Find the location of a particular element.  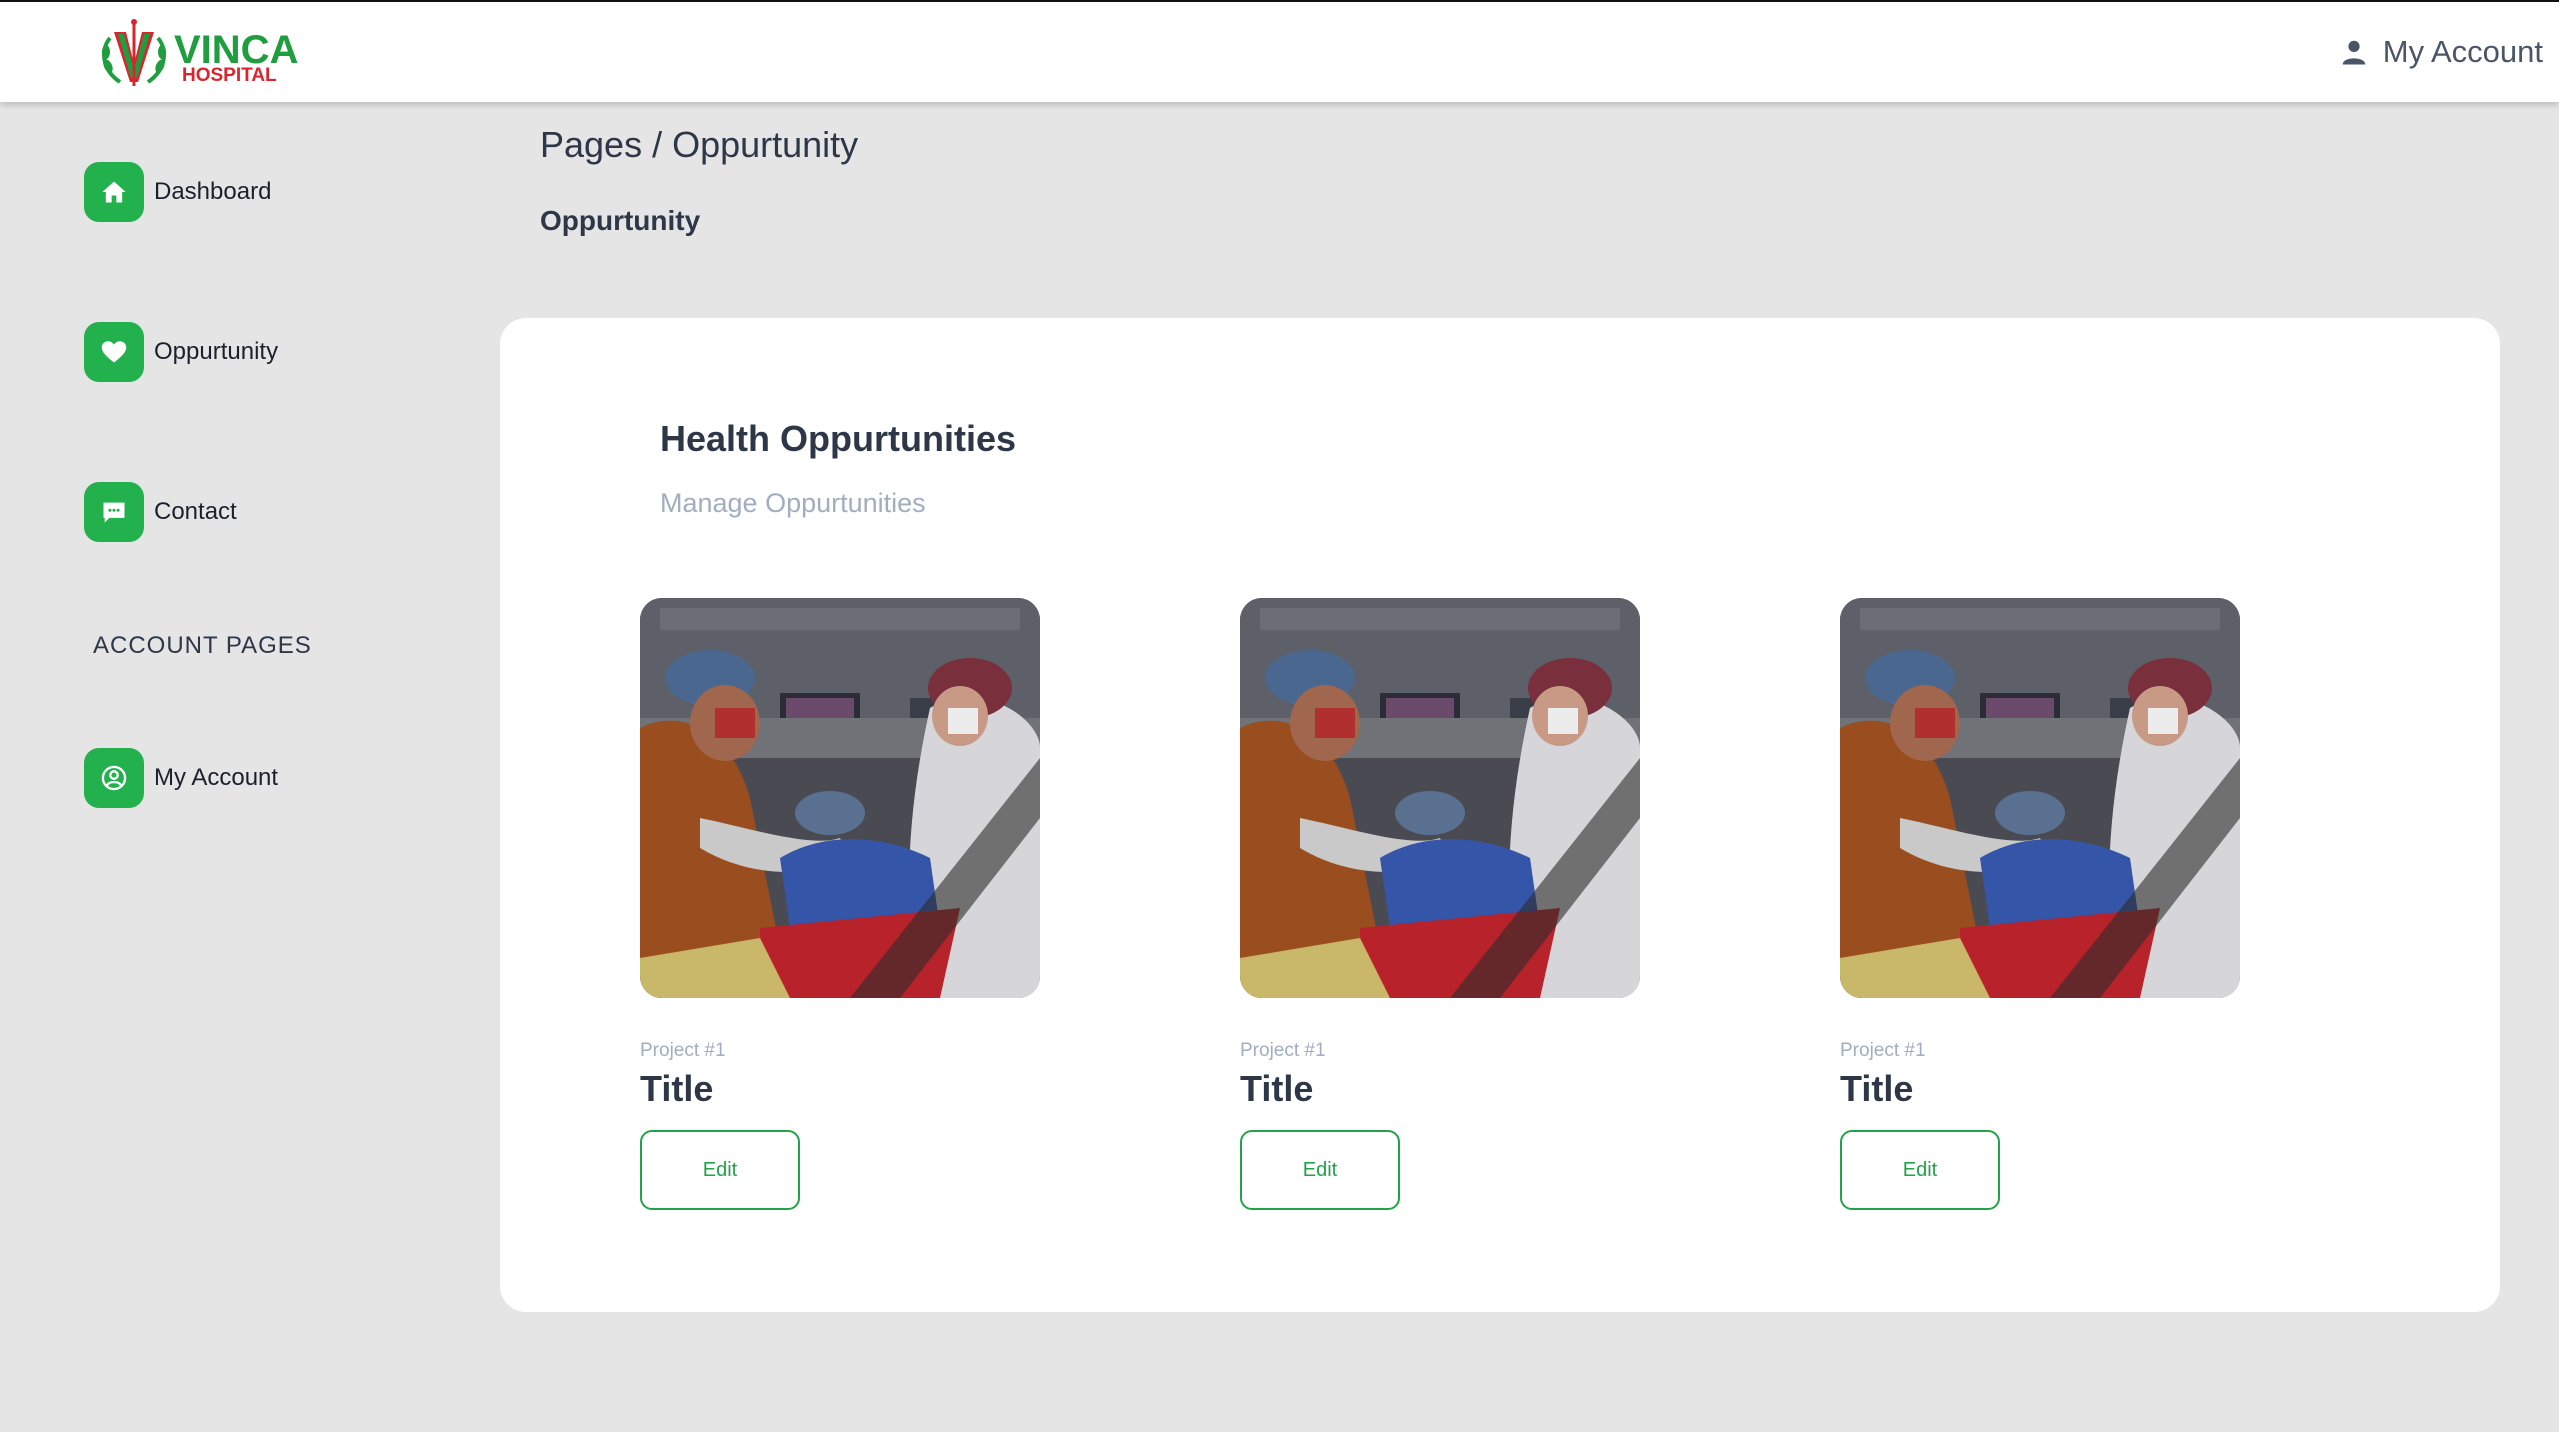

logo-wordmark: VINCA HOSPITAL is located at coordinates (244, 54).